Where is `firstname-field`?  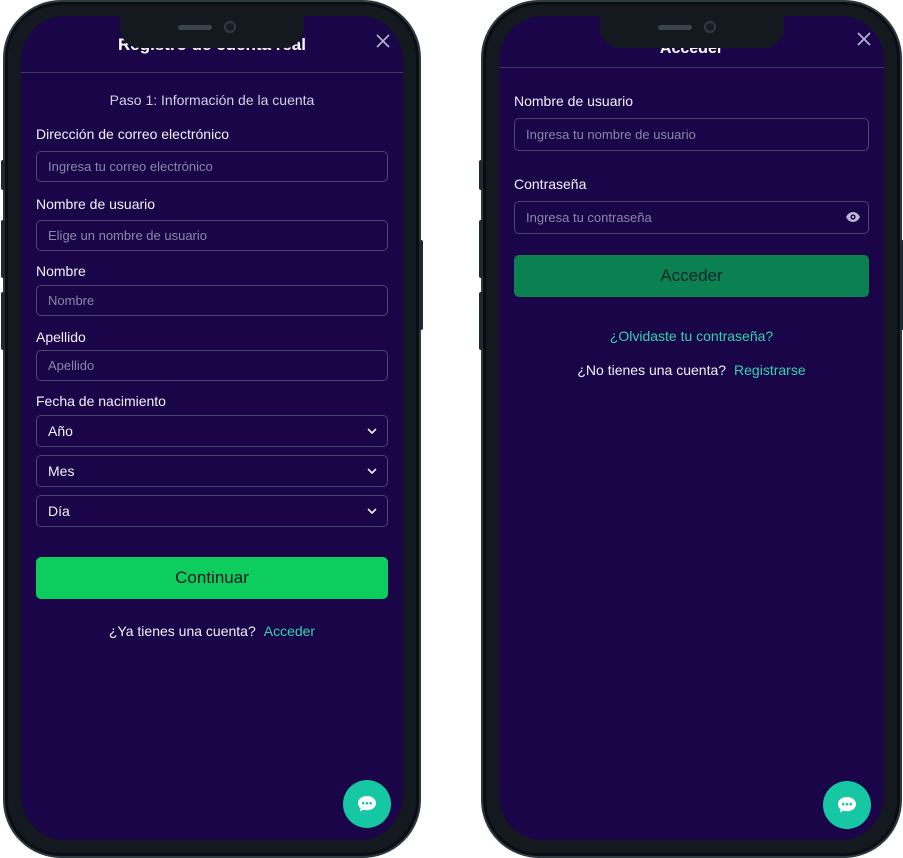 firstname-field is located at coordinates (212, 300).